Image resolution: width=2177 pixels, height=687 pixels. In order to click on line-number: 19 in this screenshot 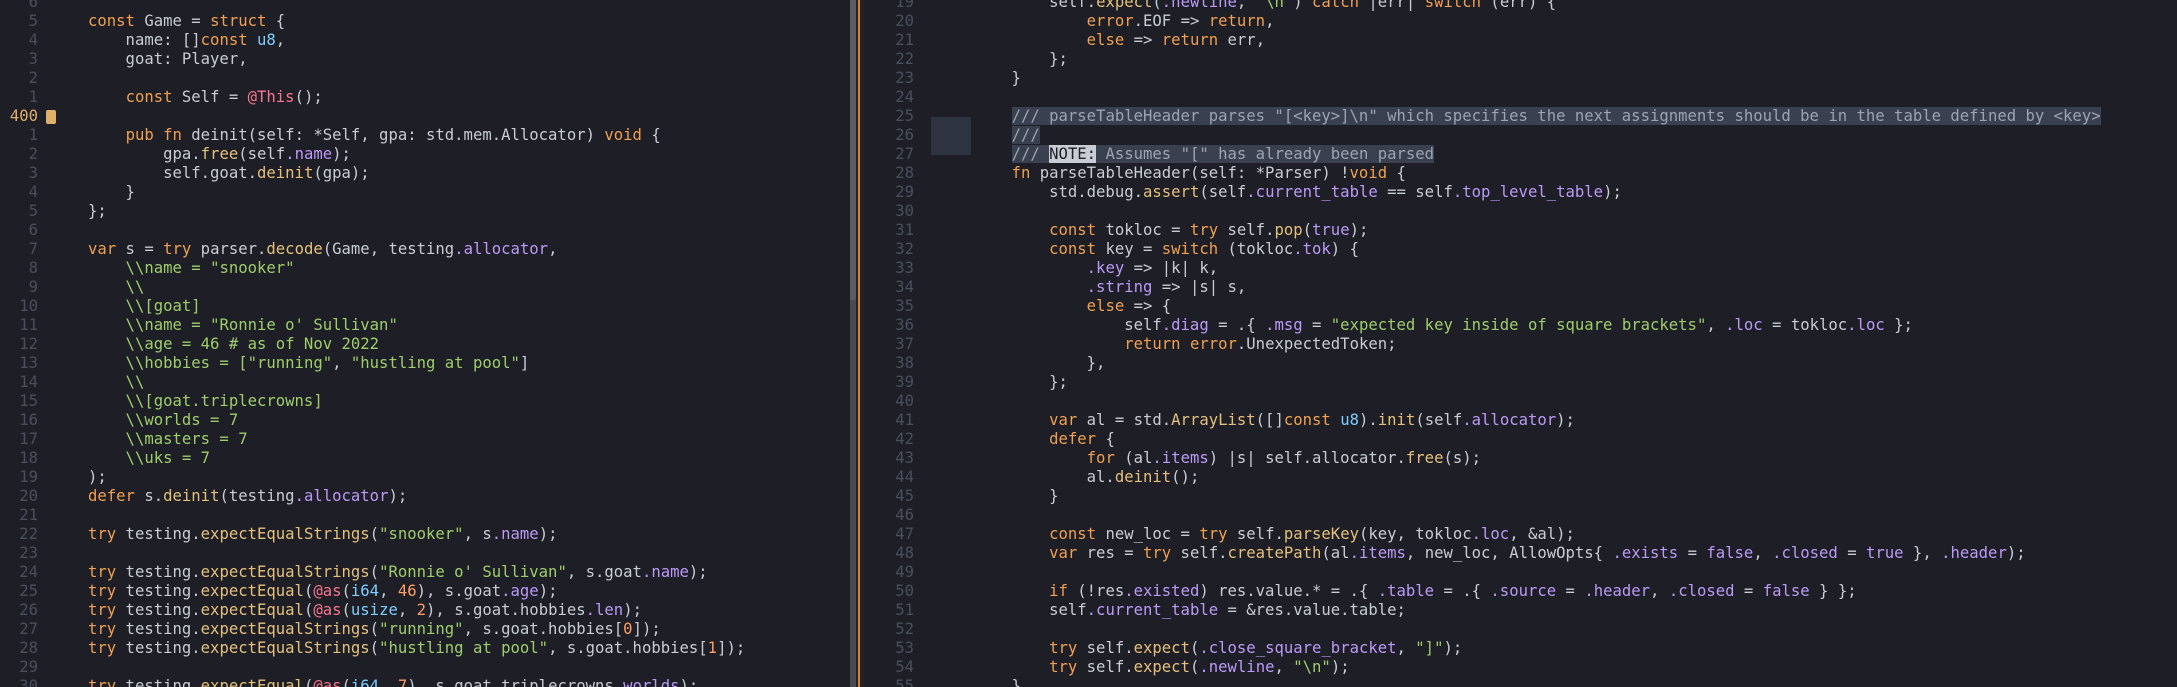, I will do `click(904, 5)`.